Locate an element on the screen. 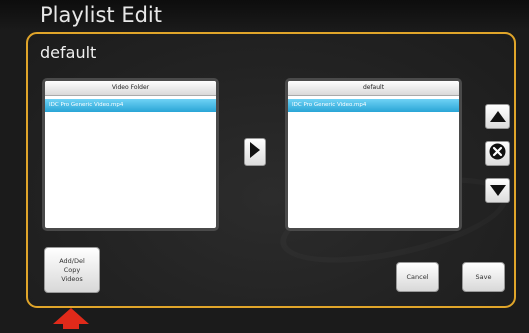  cancel-button: Cancel is located at coordinates (417, 277).